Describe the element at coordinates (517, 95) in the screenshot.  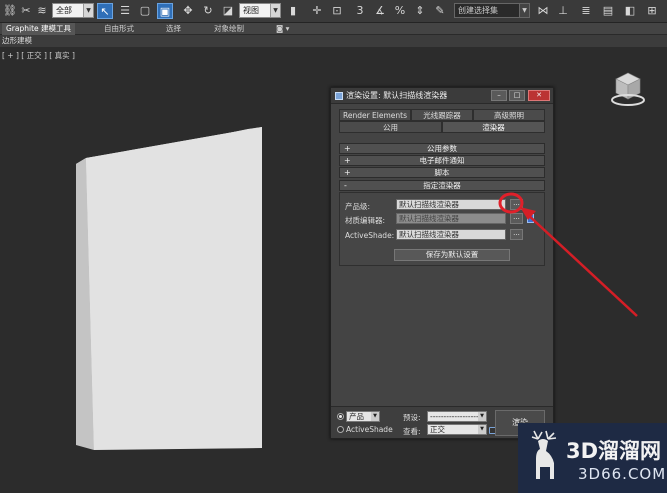
I see `maximize-button: □` at that location.